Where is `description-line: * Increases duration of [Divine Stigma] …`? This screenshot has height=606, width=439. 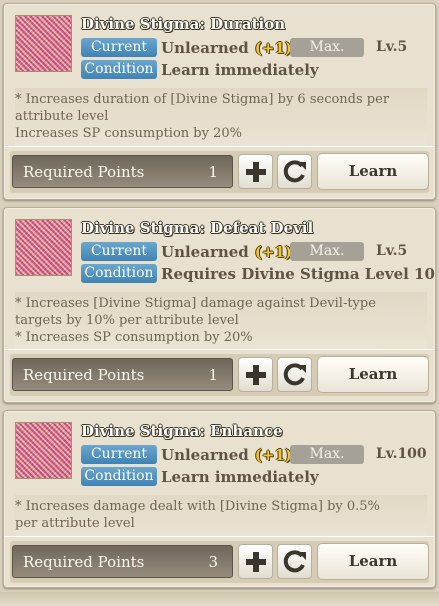 description-line: * Increases duration of [Divine Stigma] … is located at coordinates (202, 99).